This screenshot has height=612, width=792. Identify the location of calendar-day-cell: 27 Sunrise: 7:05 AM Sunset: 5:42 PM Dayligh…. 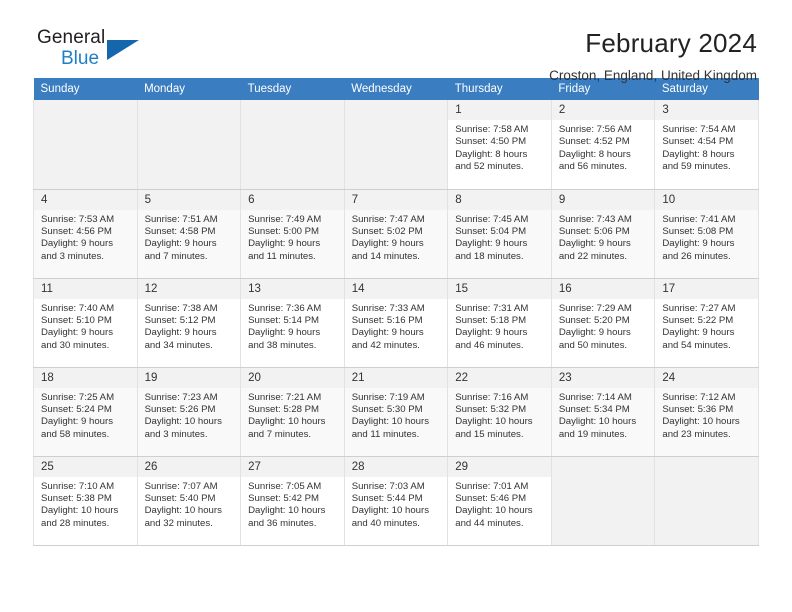
(292, 501).